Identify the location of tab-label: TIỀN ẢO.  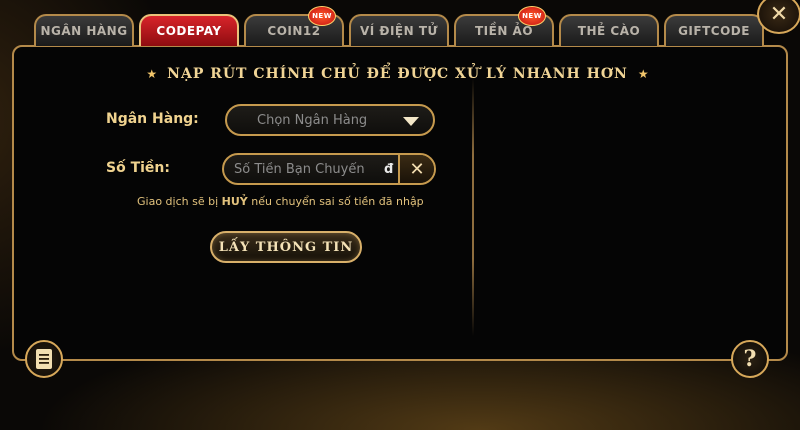
(504, 31).